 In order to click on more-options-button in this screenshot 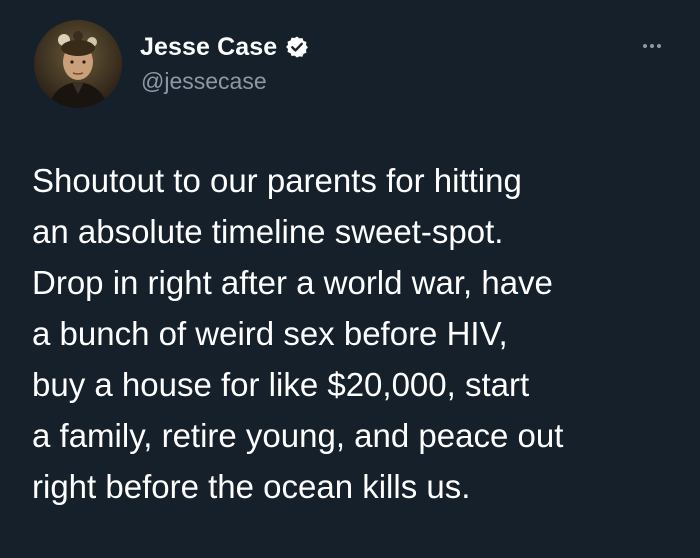, I will do `click(652, 46)`.